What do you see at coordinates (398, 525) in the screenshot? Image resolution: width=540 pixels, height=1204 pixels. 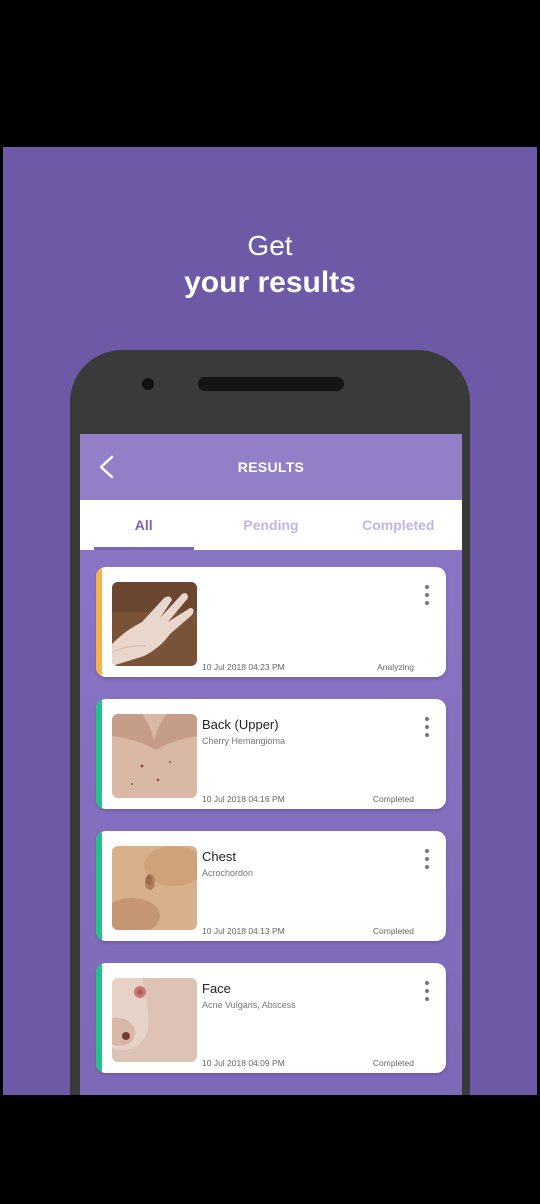 I see `tab-completed: Completed` at bounding box center [398, 525].